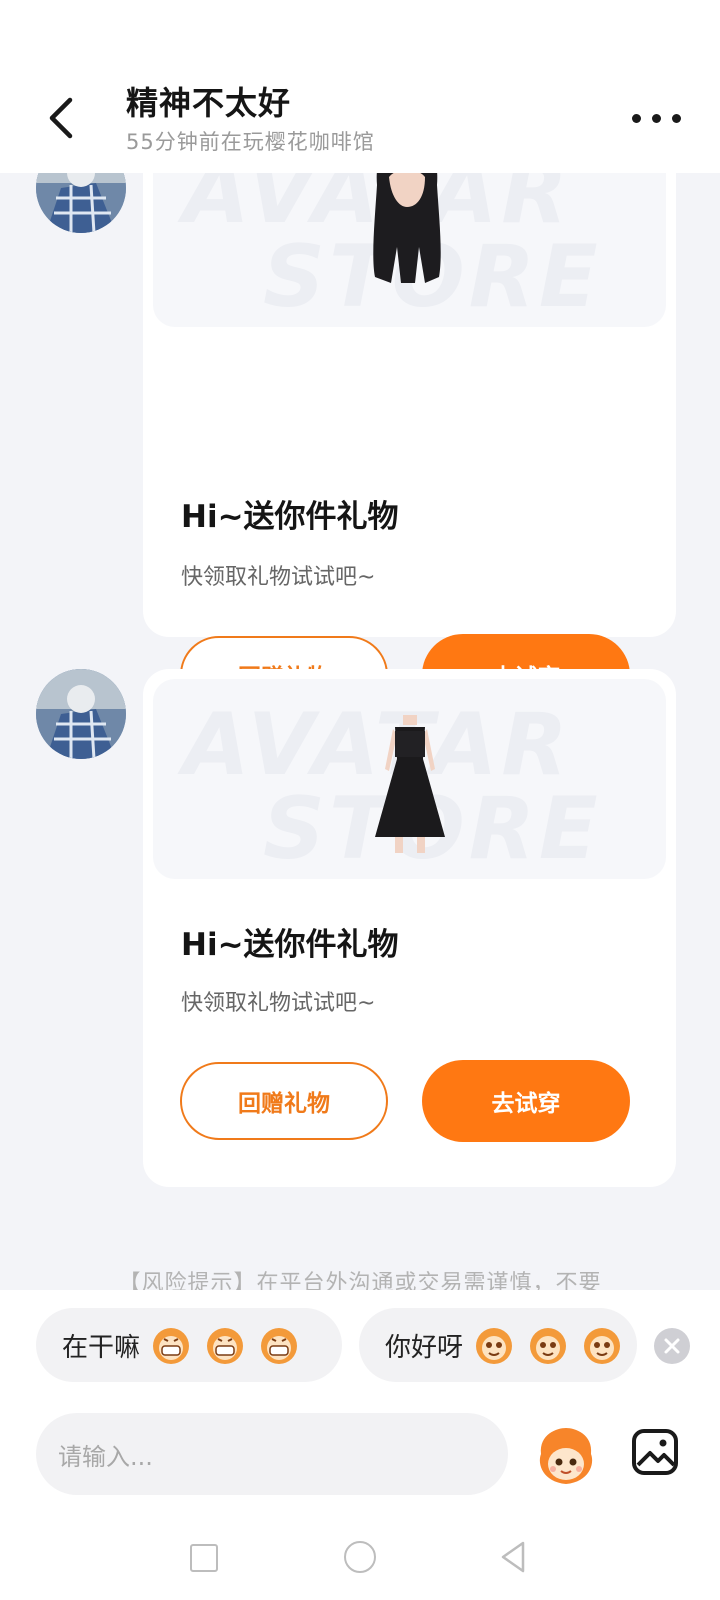 The height and width of the screenshot is (1600, 720). I want to click on chevron-left-icon, so click(61, 118).